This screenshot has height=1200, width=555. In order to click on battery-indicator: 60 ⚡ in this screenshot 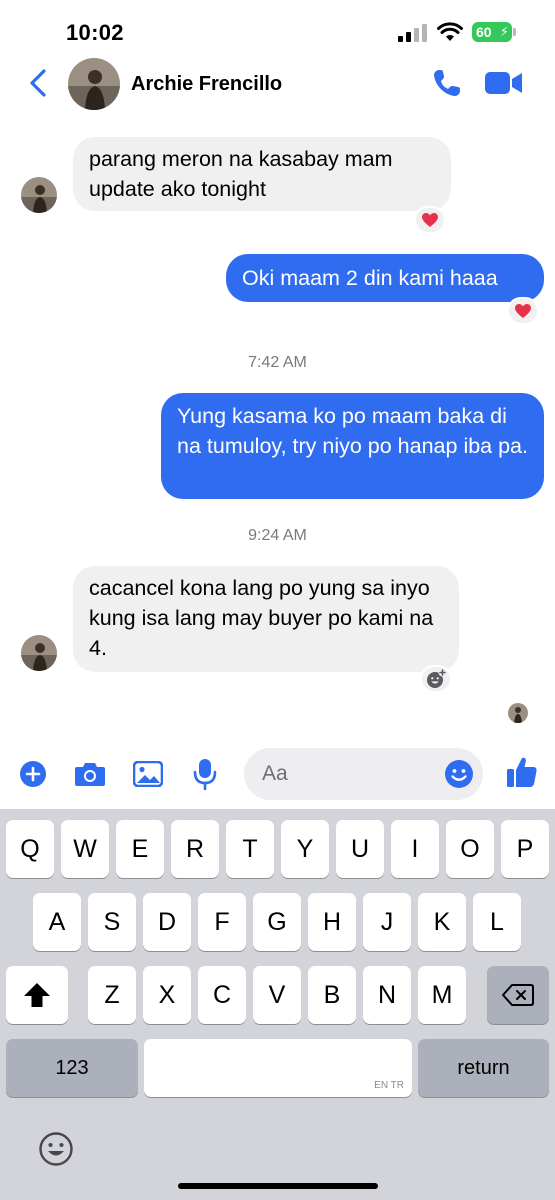, I will do `click(492, 32)`.